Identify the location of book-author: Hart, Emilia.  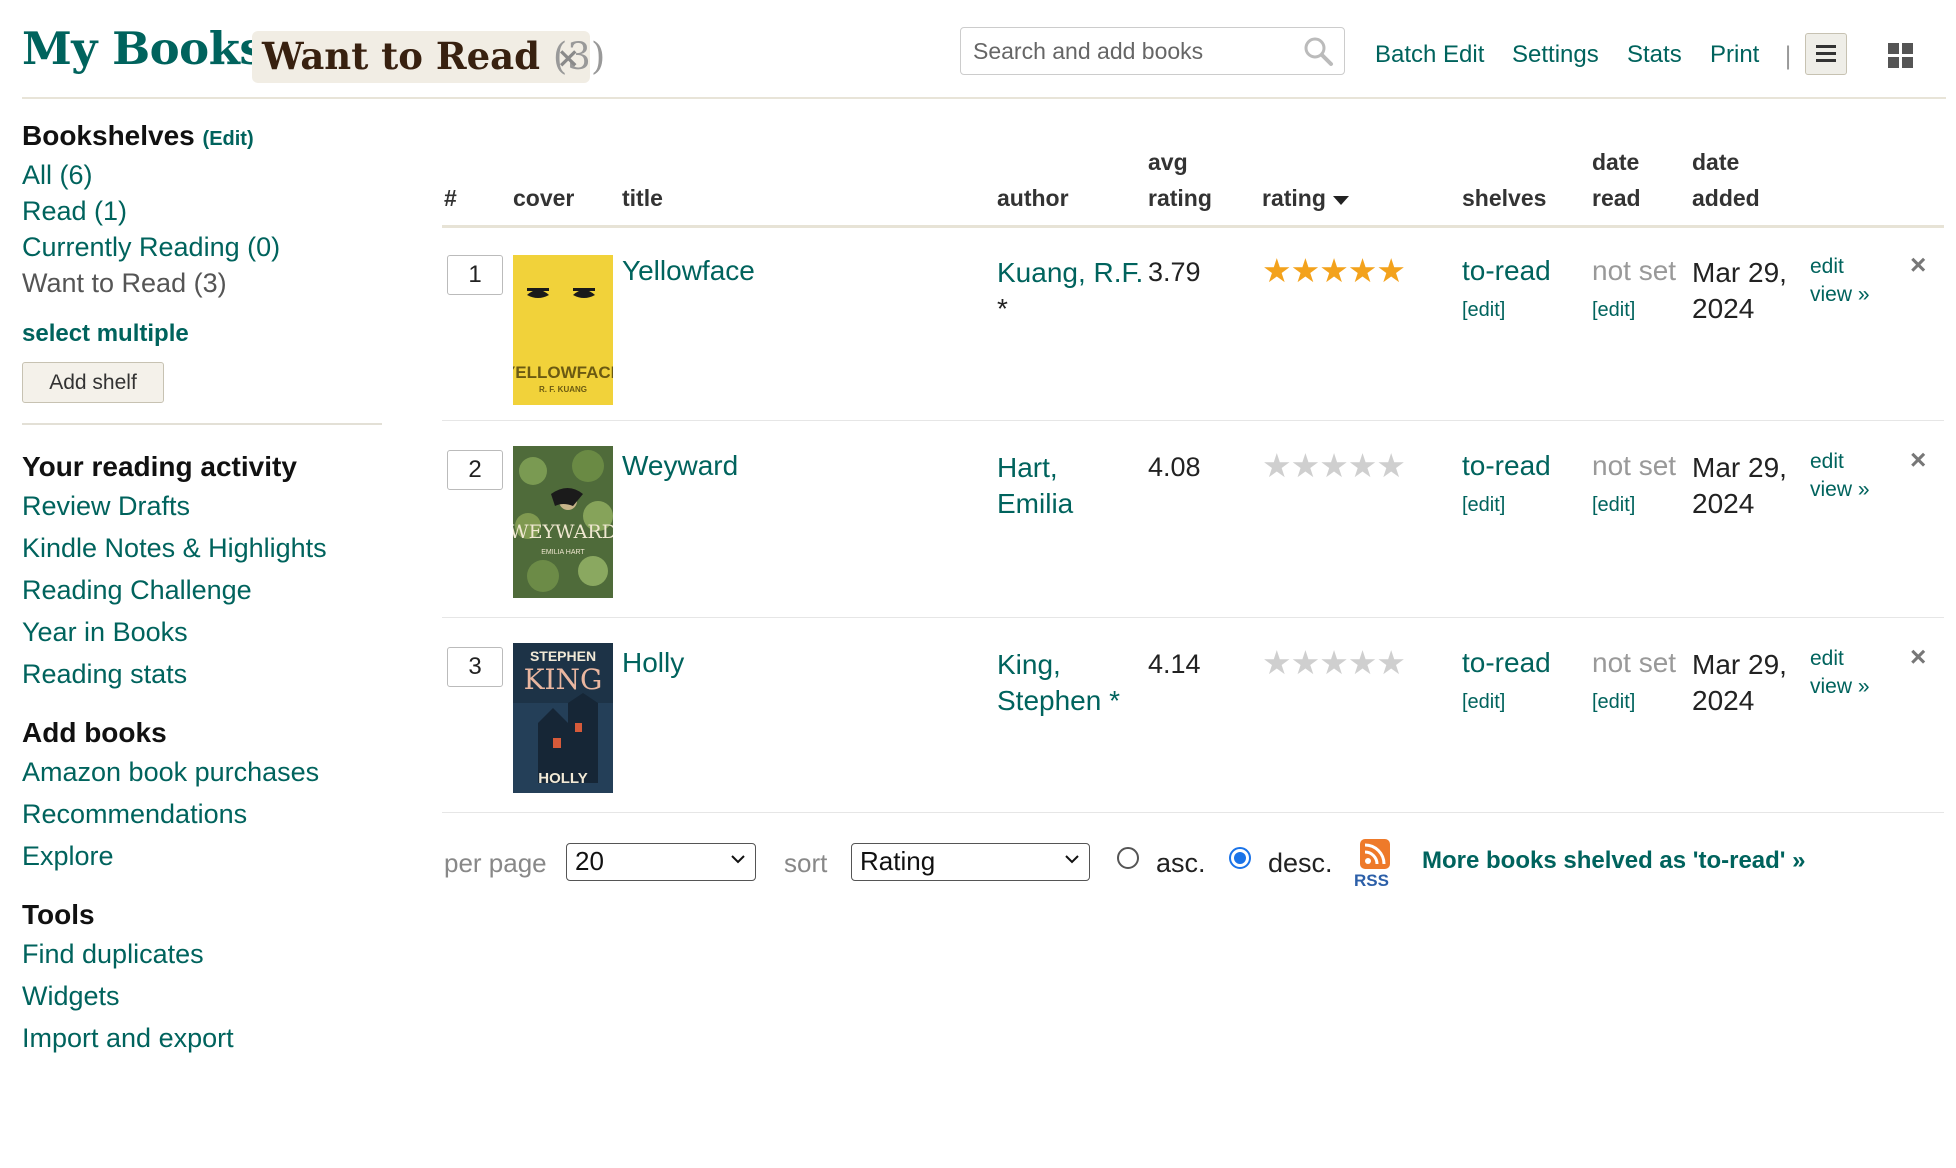
(1072, 486).